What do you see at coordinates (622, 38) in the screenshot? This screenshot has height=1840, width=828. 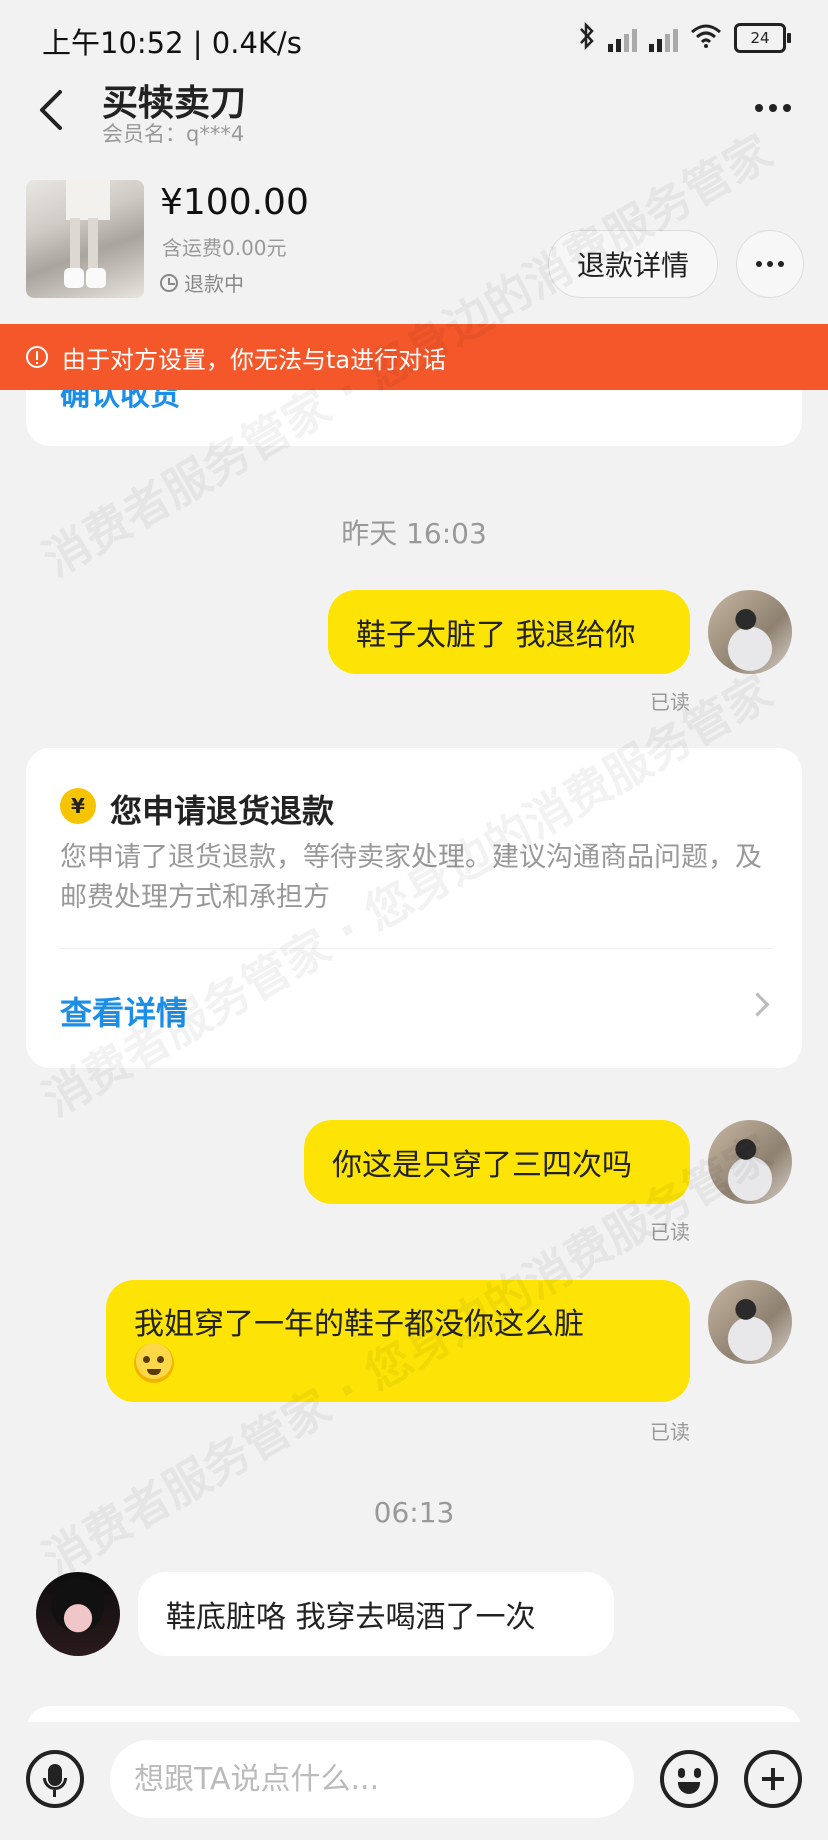 I see `signal-1-icon` at bounding box center [622, 38].